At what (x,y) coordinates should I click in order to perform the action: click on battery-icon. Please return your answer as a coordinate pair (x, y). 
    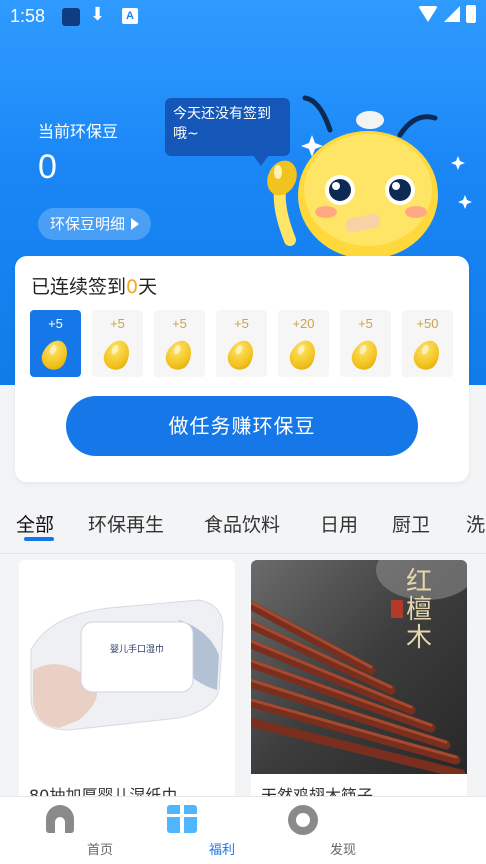
    Looking at the image, I should click on (471, 14).